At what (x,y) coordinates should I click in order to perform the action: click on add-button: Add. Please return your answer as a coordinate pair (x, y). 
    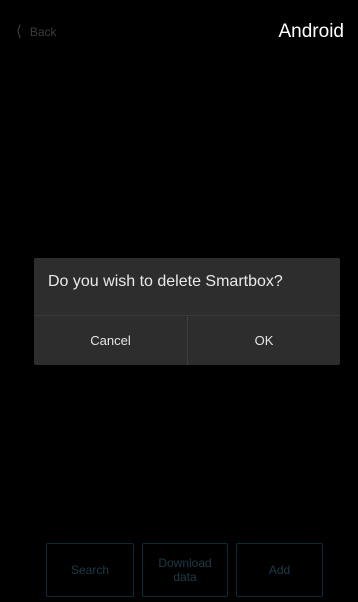
    Looking at the image, I should click on (279, 570).